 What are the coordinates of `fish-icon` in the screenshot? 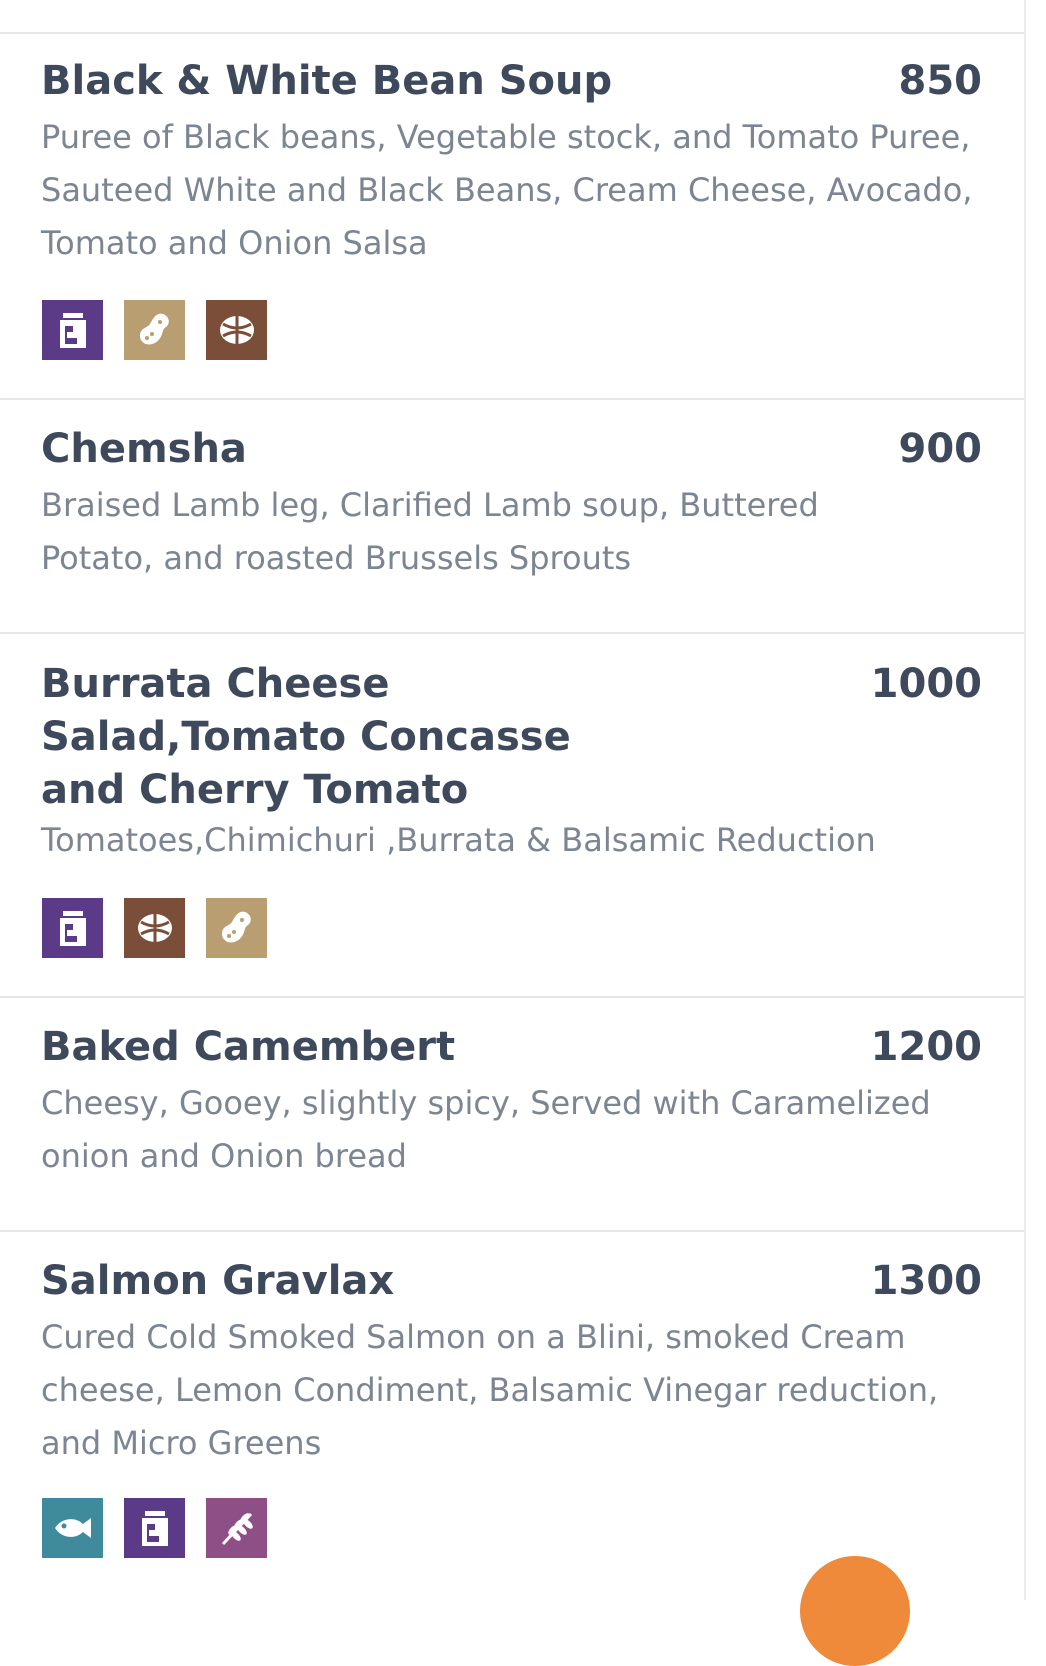 It's located at (72, 1528).